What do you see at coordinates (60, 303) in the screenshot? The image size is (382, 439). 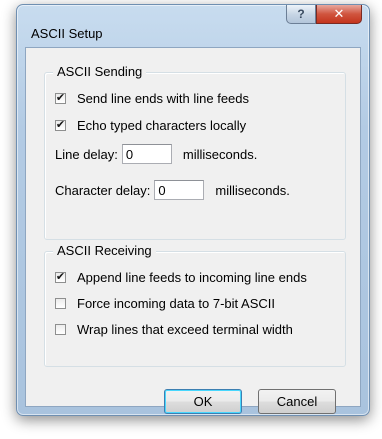 I see `force-7bit-checkbox` at bounding box center [60, 303].